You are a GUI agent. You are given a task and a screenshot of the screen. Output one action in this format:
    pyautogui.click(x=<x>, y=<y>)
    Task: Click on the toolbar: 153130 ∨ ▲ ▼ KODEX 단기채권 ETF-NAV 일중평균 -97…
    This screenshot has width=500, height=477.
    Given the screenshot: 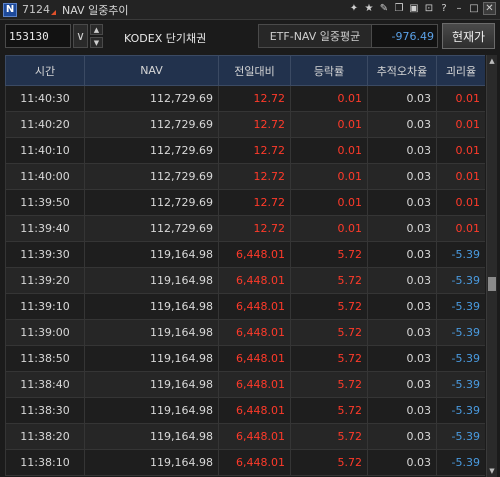 What is the action you would take?
    pyautogui.click(x=250, y=36)
    